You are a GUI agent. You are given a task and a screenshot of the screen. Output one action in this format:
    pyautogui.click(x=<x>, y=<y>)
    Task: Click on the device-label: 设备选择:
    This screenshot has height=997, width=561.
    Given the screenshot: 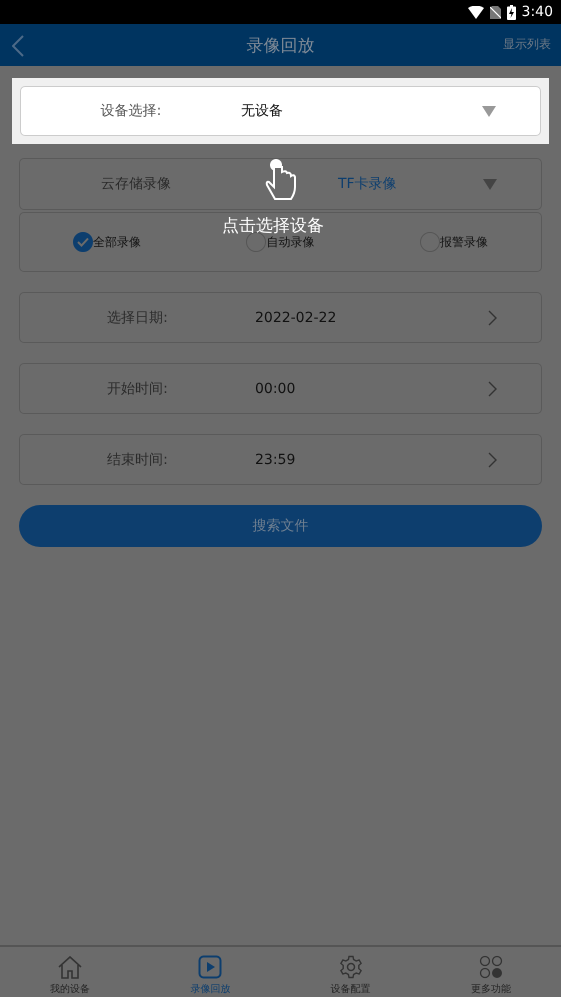 What is the action you would take?
    pyautogui.click(x=131, y=111)
    